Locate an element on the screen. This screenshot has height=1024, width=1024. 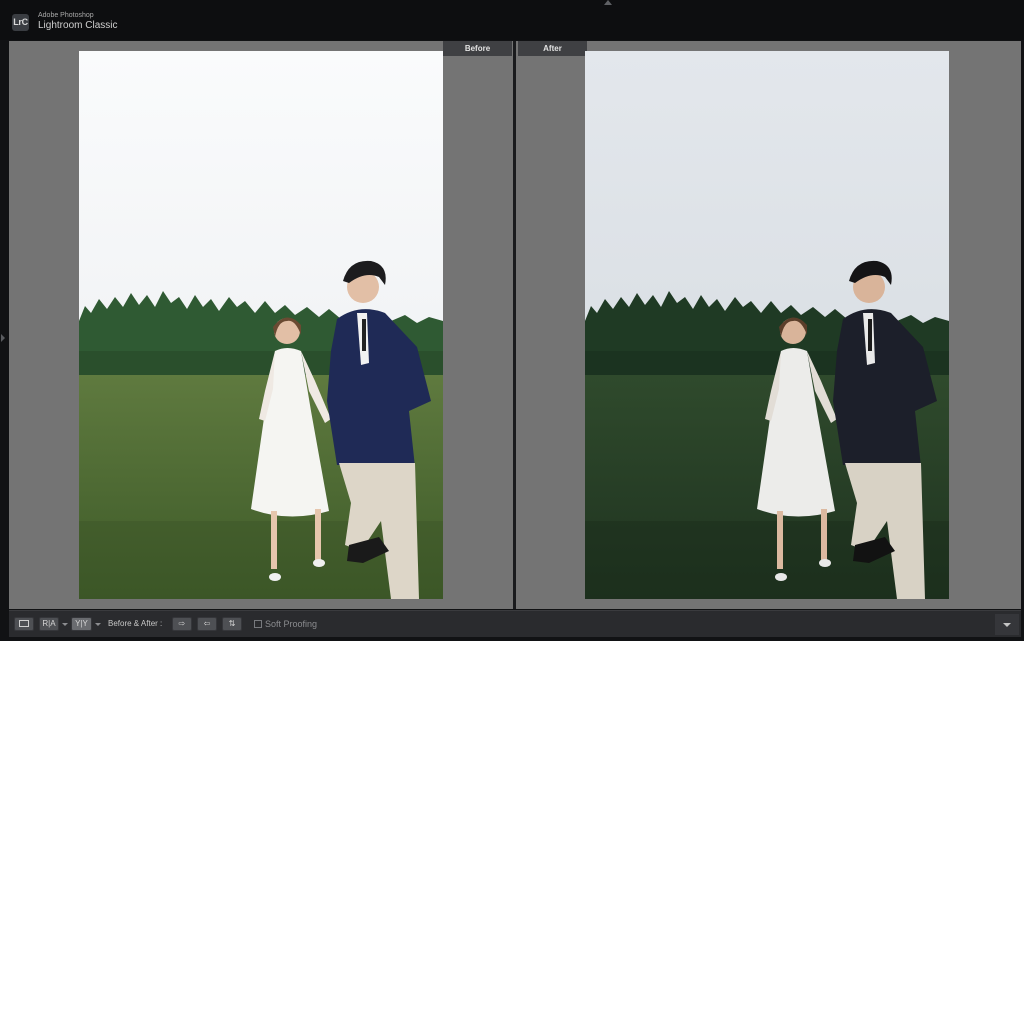
after-label: After is located at coordinates (552, 48).